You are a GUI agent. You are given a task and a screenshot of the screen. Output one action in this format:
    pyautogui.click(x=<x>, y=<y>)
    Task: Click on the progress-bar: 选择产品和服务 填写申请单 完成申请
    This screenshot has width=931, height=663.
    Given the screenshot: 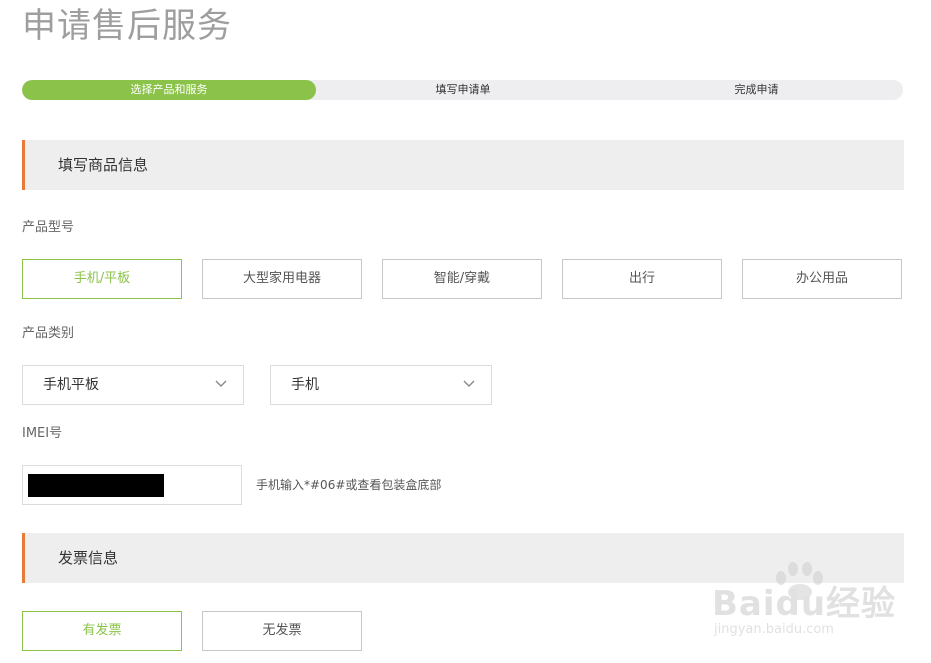 What is the action you would take?
    pyautogui.click(x=462, y=90)
    